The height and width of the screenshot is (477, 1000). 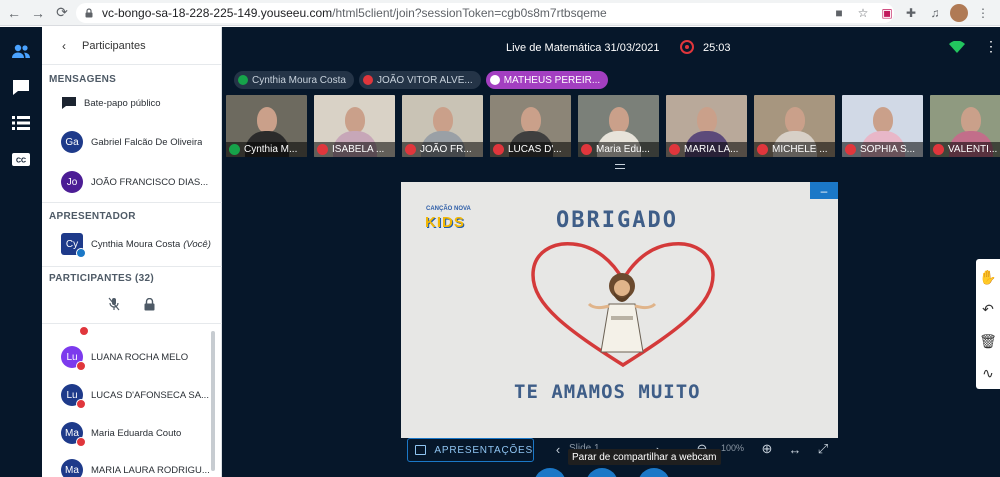 I want to click on record-icon, so click(x=687, y=47).